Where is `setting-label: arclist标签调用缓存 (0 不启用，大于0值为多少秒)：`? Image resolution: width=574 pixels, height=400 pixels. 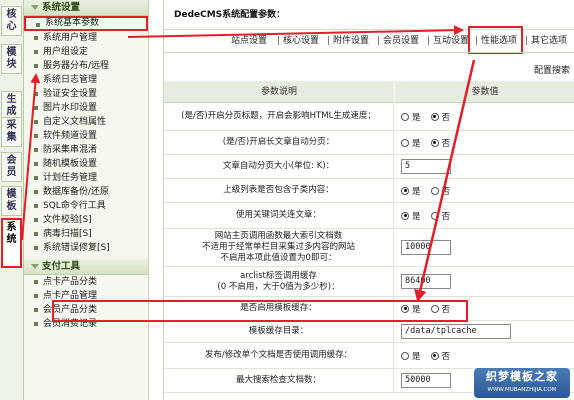 setting-label: arclist标签调用缓存 (0 不启用，大于0值为多少秒)： is located at coordinates (279, 281).